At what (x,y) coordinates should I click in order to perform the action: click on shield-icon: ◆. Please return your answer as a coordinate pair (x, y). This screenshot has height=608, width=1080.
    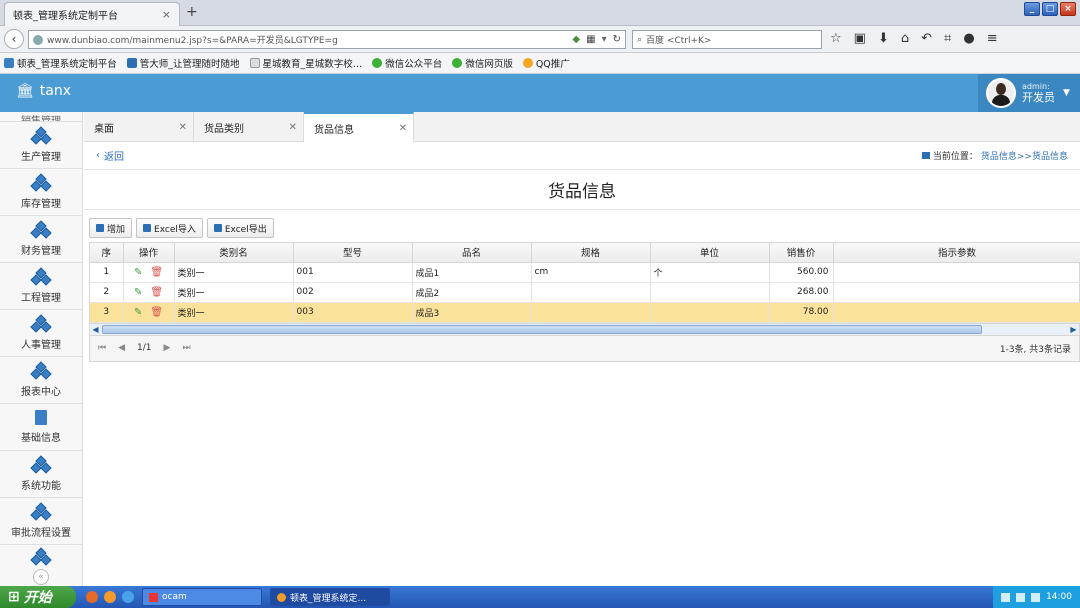
    Looking at the image, I should click on (576, 39).